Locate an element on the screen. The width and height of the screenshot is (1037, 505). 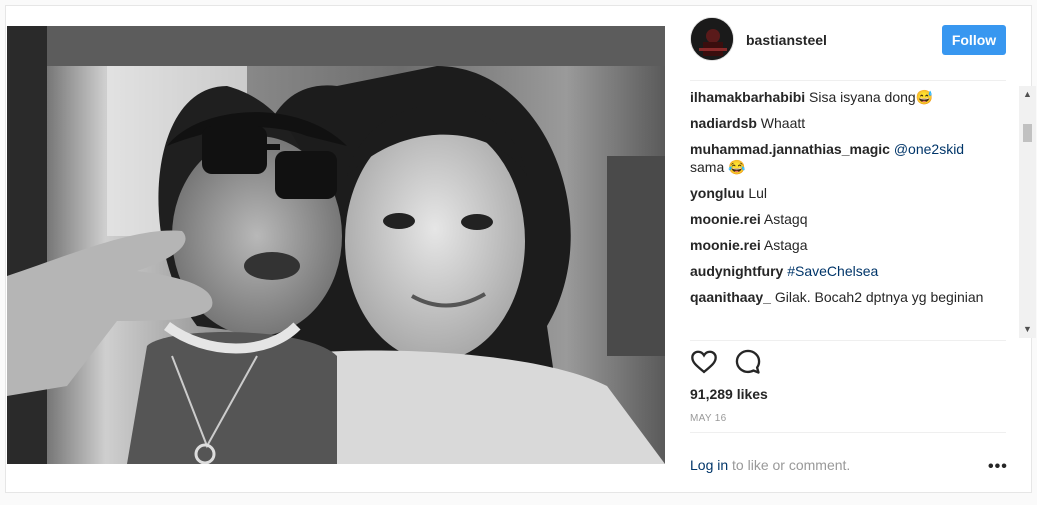
post-username: bastiansteel is located at coordinates (786, 40).